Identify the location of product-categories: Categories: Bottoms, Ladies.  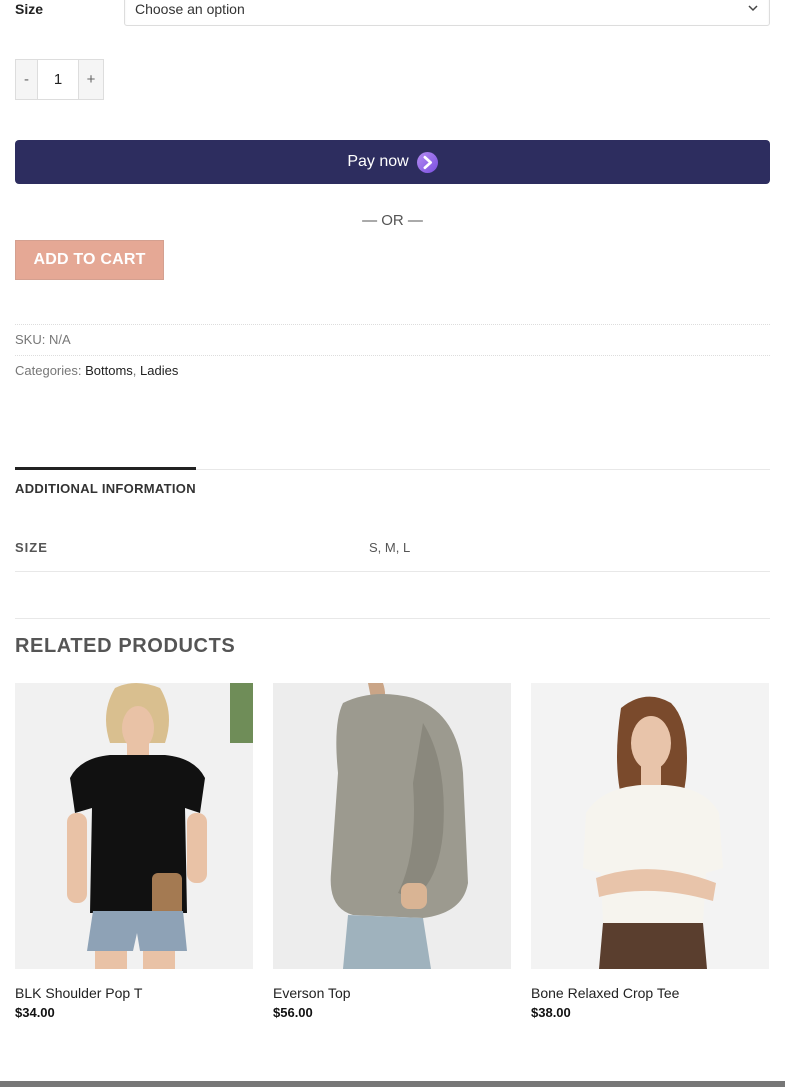
(96, 371).